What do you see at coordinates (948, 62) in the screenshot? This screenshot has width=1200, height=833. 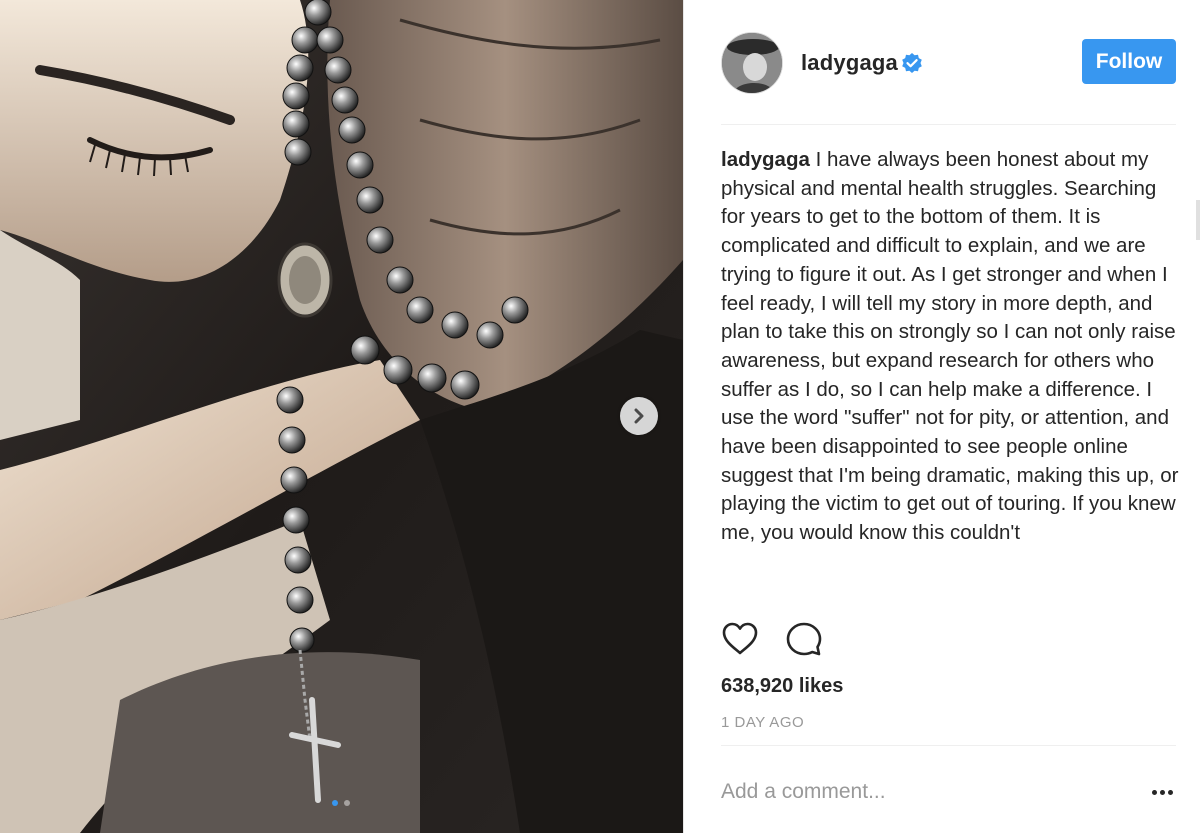 I see `post-header: ladygaga Follow` at bounding box center [948, 62].